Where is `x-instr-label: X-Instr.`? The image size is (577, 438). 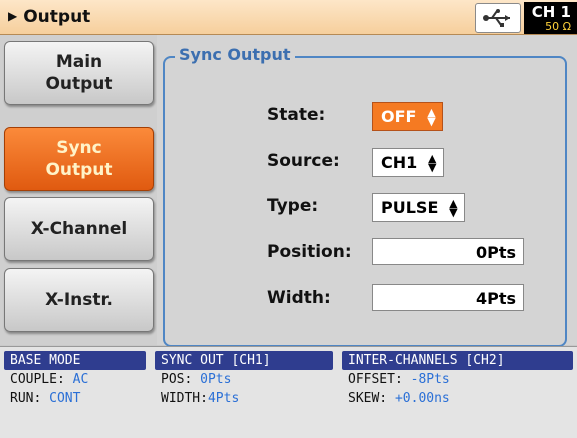
x-instr-label: X-Instr. is located at coordinates (79, 300).